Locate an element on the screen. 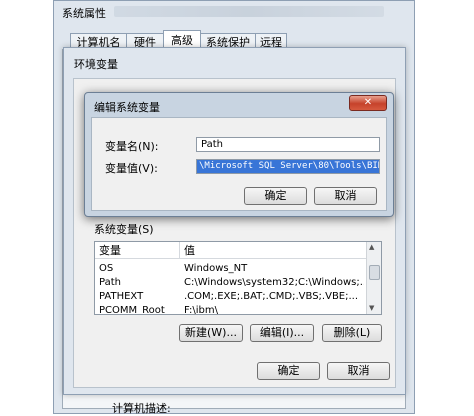  delete-variable-button: 删除(L) is located at coordinates (352, 333).